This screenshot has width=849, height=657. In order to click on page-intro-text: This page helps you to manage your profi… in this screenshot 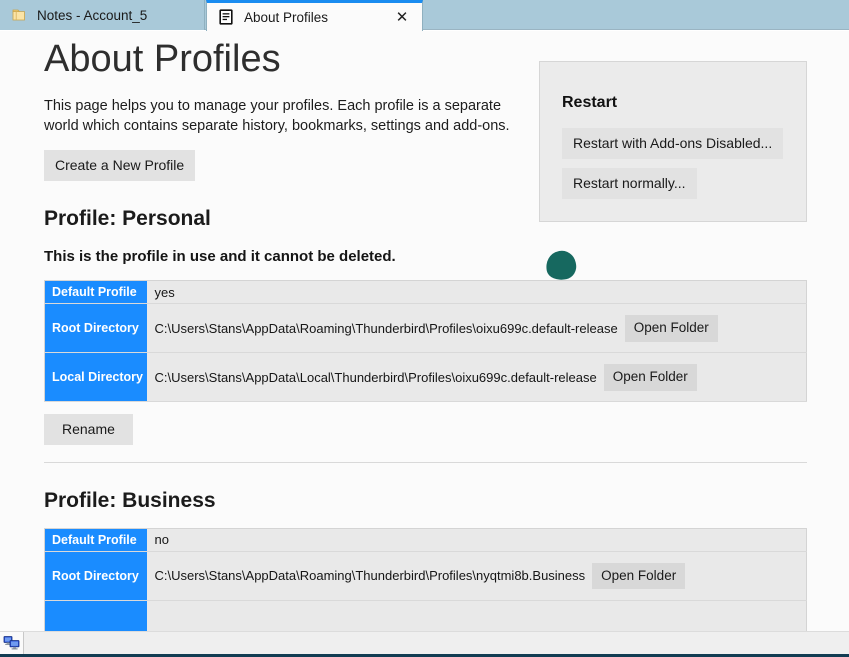, I will do `click(277, 116)`.